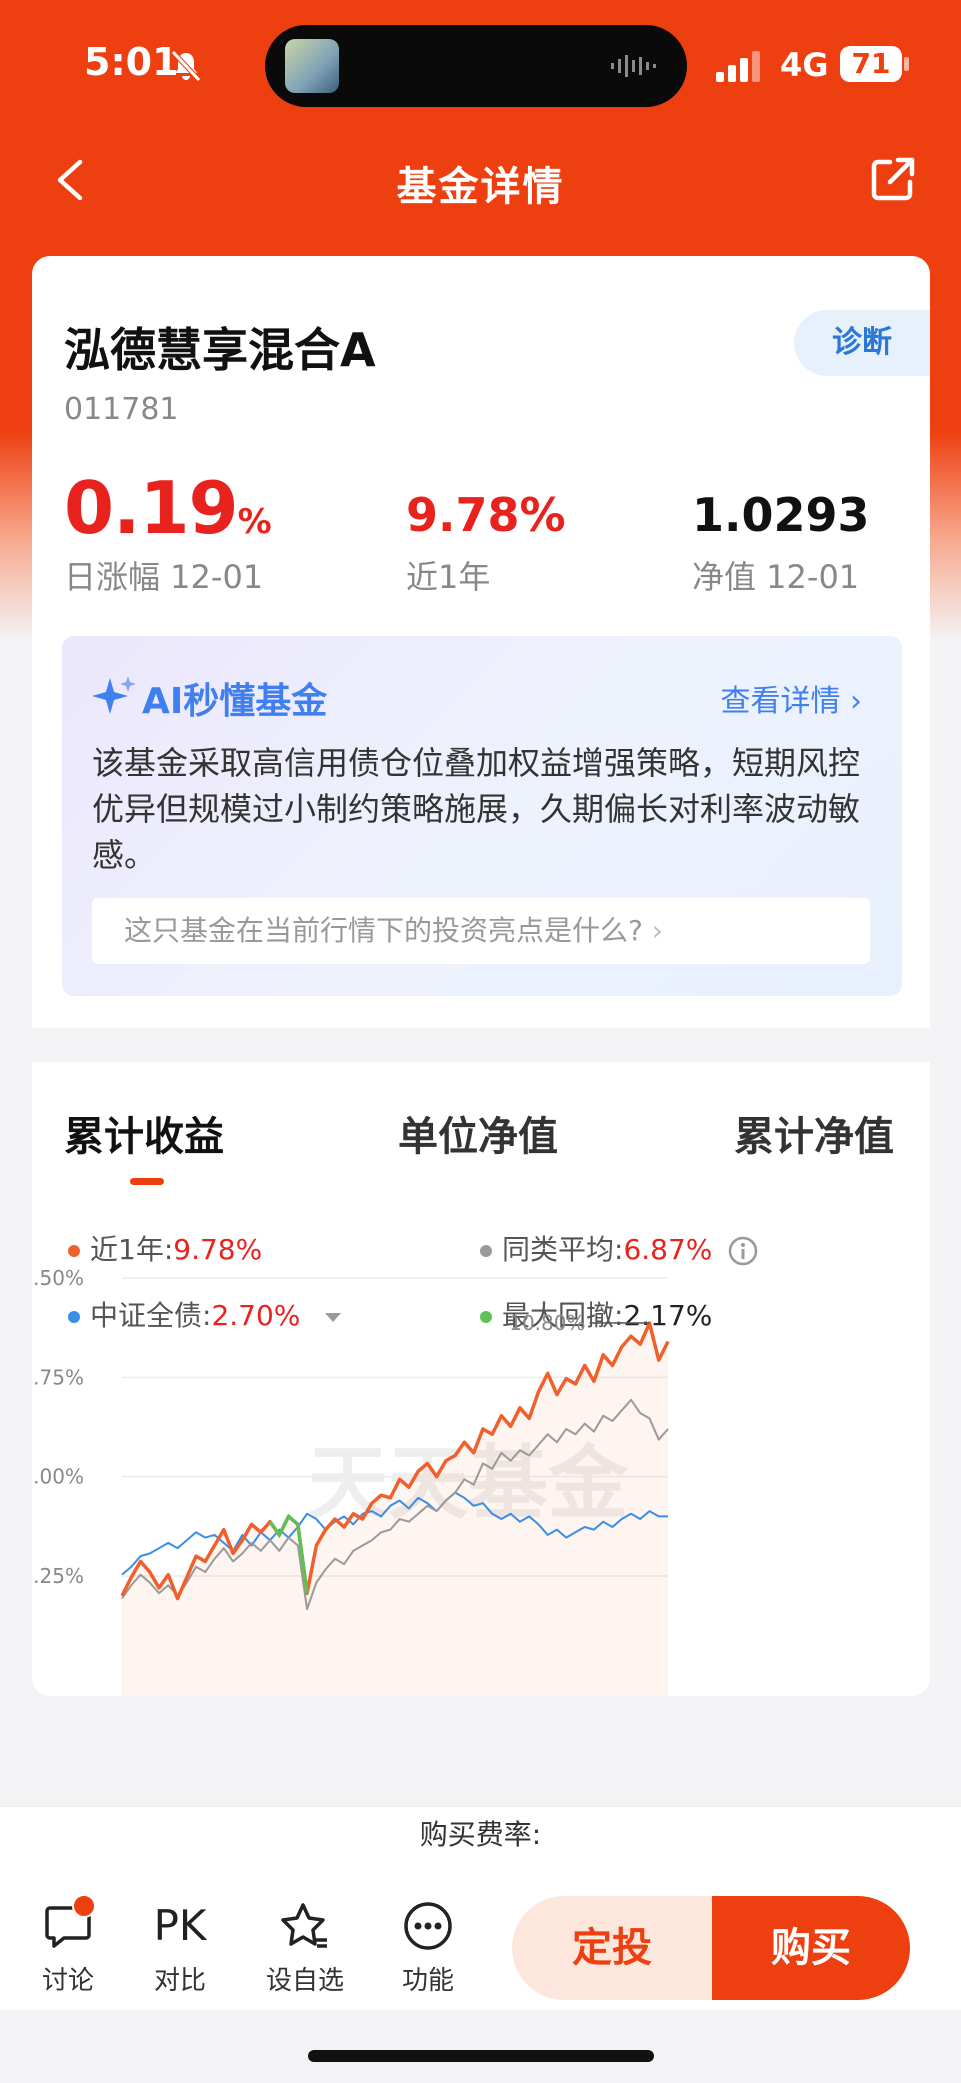 The width and height of the screenshot is (961, 2083). What do you see at coordinates (811, 1948) in the screenshot?
I see `buy-button: 购买` at bounding box center [811, 1948].